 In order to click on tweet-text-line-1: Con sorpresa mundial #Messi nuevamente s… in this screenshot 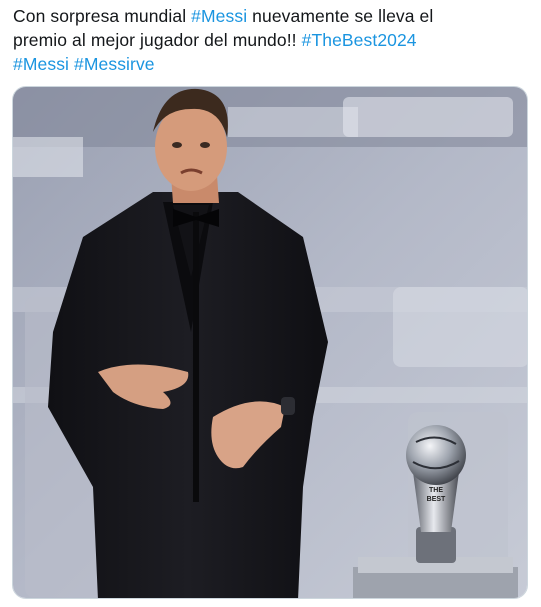, I will do `click(270, 16)`.